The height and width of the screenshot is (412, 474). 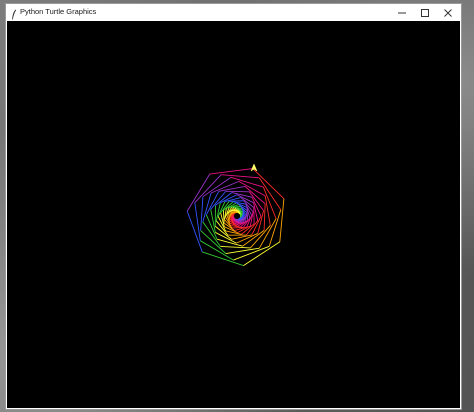 I want to click on maximize-button, so click(x=425, y=12).